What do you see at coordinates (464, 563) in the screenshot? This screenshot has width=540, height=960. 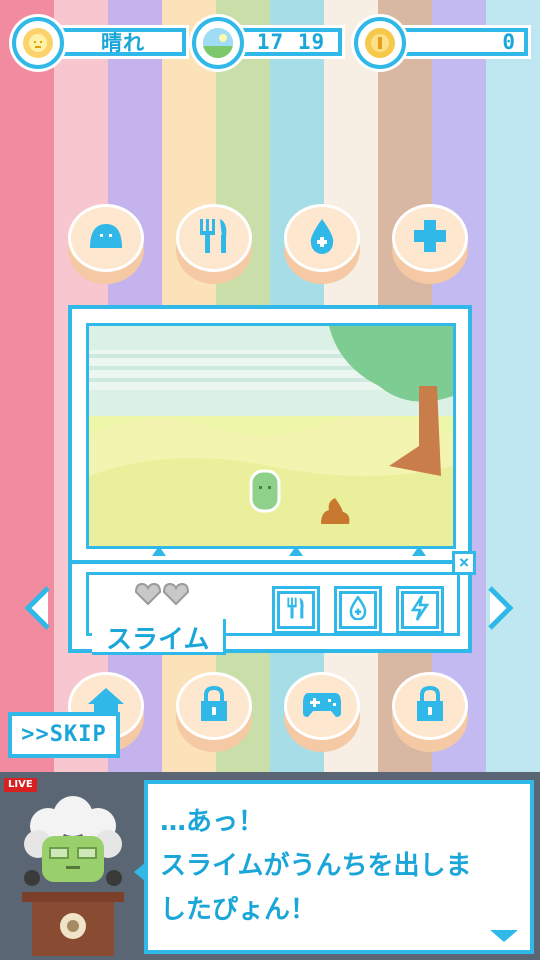 I see `close-info-button: ×` at bounding box center [464, 563].